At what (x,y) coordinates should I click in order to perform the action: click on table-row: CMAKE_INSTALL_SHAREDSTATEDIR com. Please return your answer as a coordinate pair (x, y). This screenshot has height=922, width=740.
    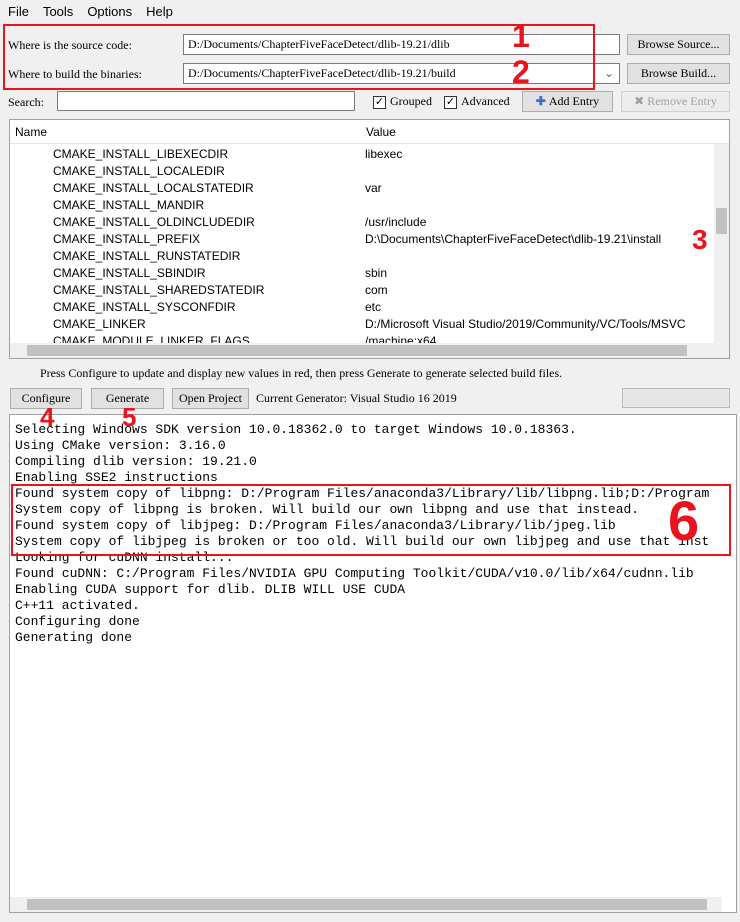
    Looking at the image, I should click on (369, 289).